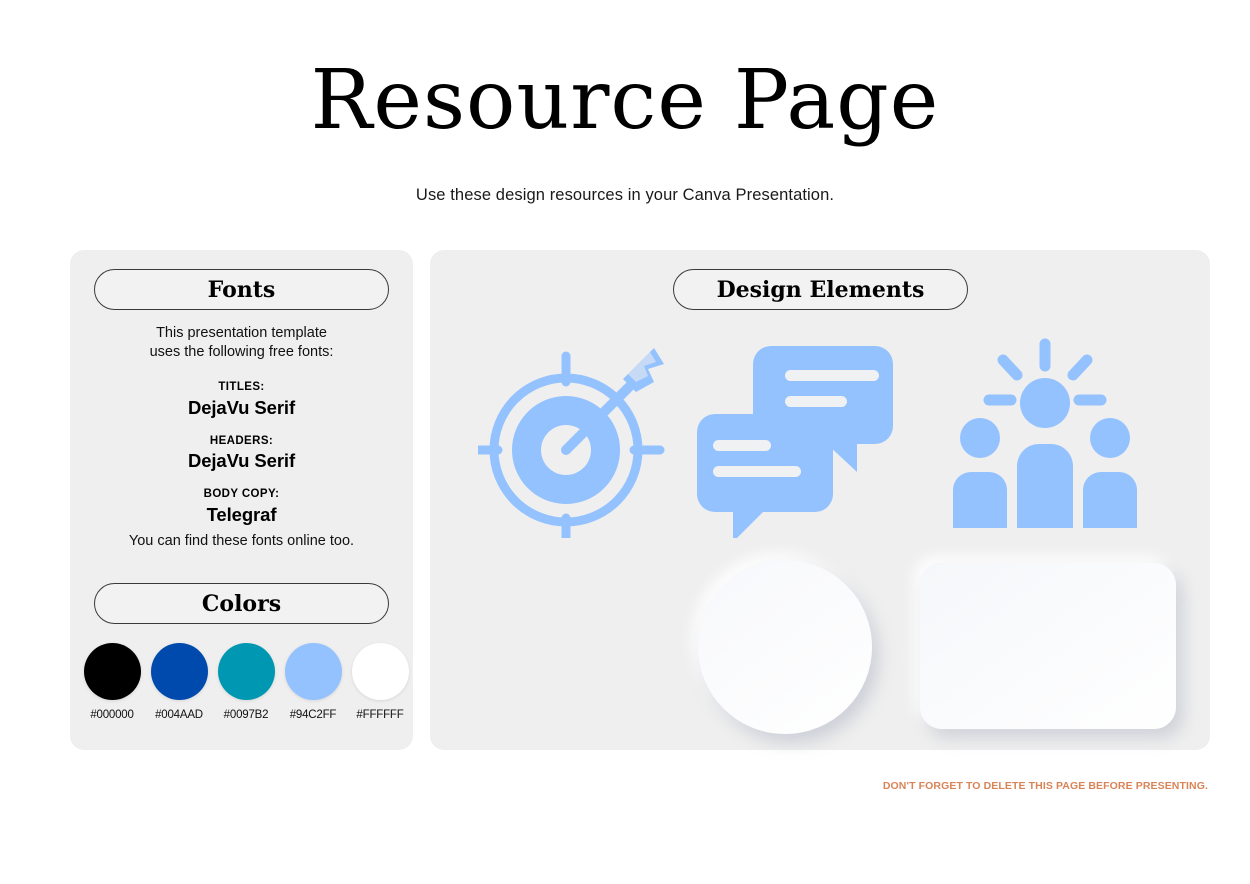 The width and height of the screenshot is (1250, 884). I want to click on color-swatch-item: #004AAD, so click(179, 682).